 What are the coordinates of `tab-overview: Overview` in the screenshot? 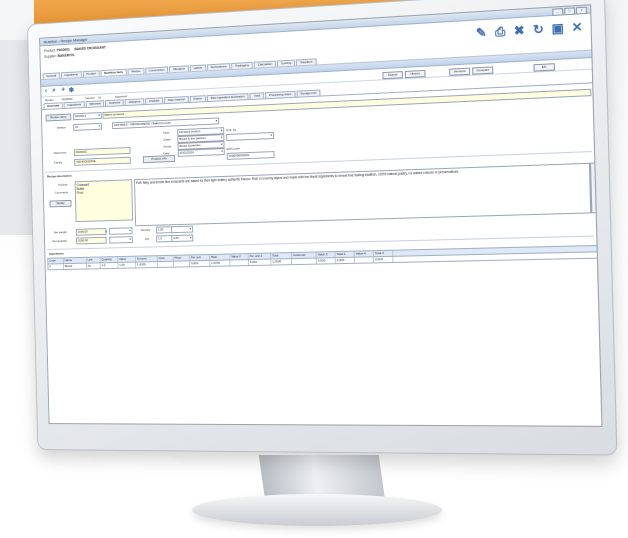 It's located at (53, 106).